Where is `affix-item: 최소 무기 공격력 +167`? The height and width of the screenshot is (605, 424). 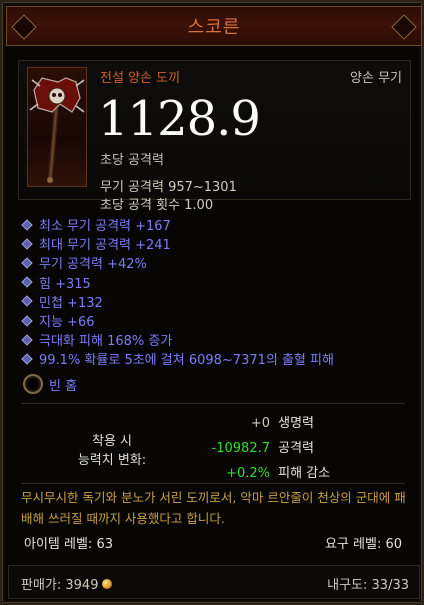 affix-item: 최소 무기 공격력 +167 is located at coordinates (177, 224).